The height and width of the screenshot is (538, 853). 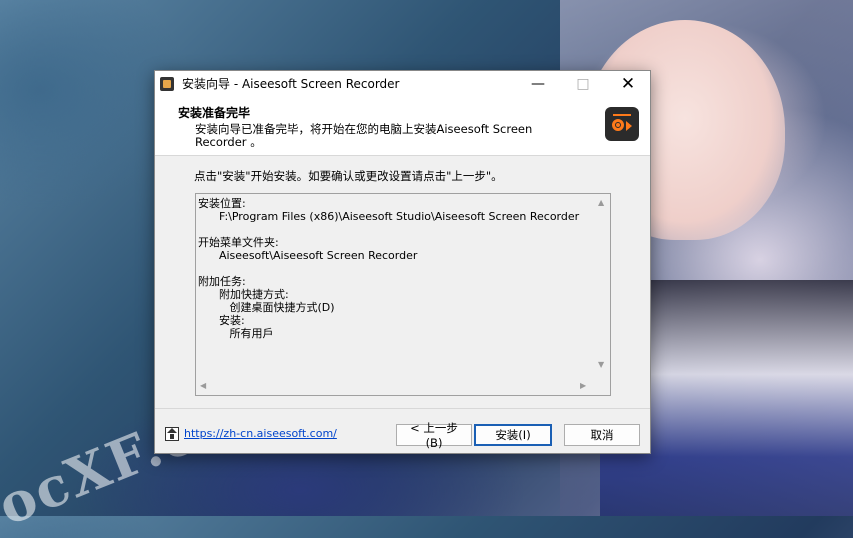 What do you see at coordinates (291, 84) in the screenshot?
I see `window-title: 安装向导 - Aiseesoft Screen Recorder` at bounding box center [291, 84].